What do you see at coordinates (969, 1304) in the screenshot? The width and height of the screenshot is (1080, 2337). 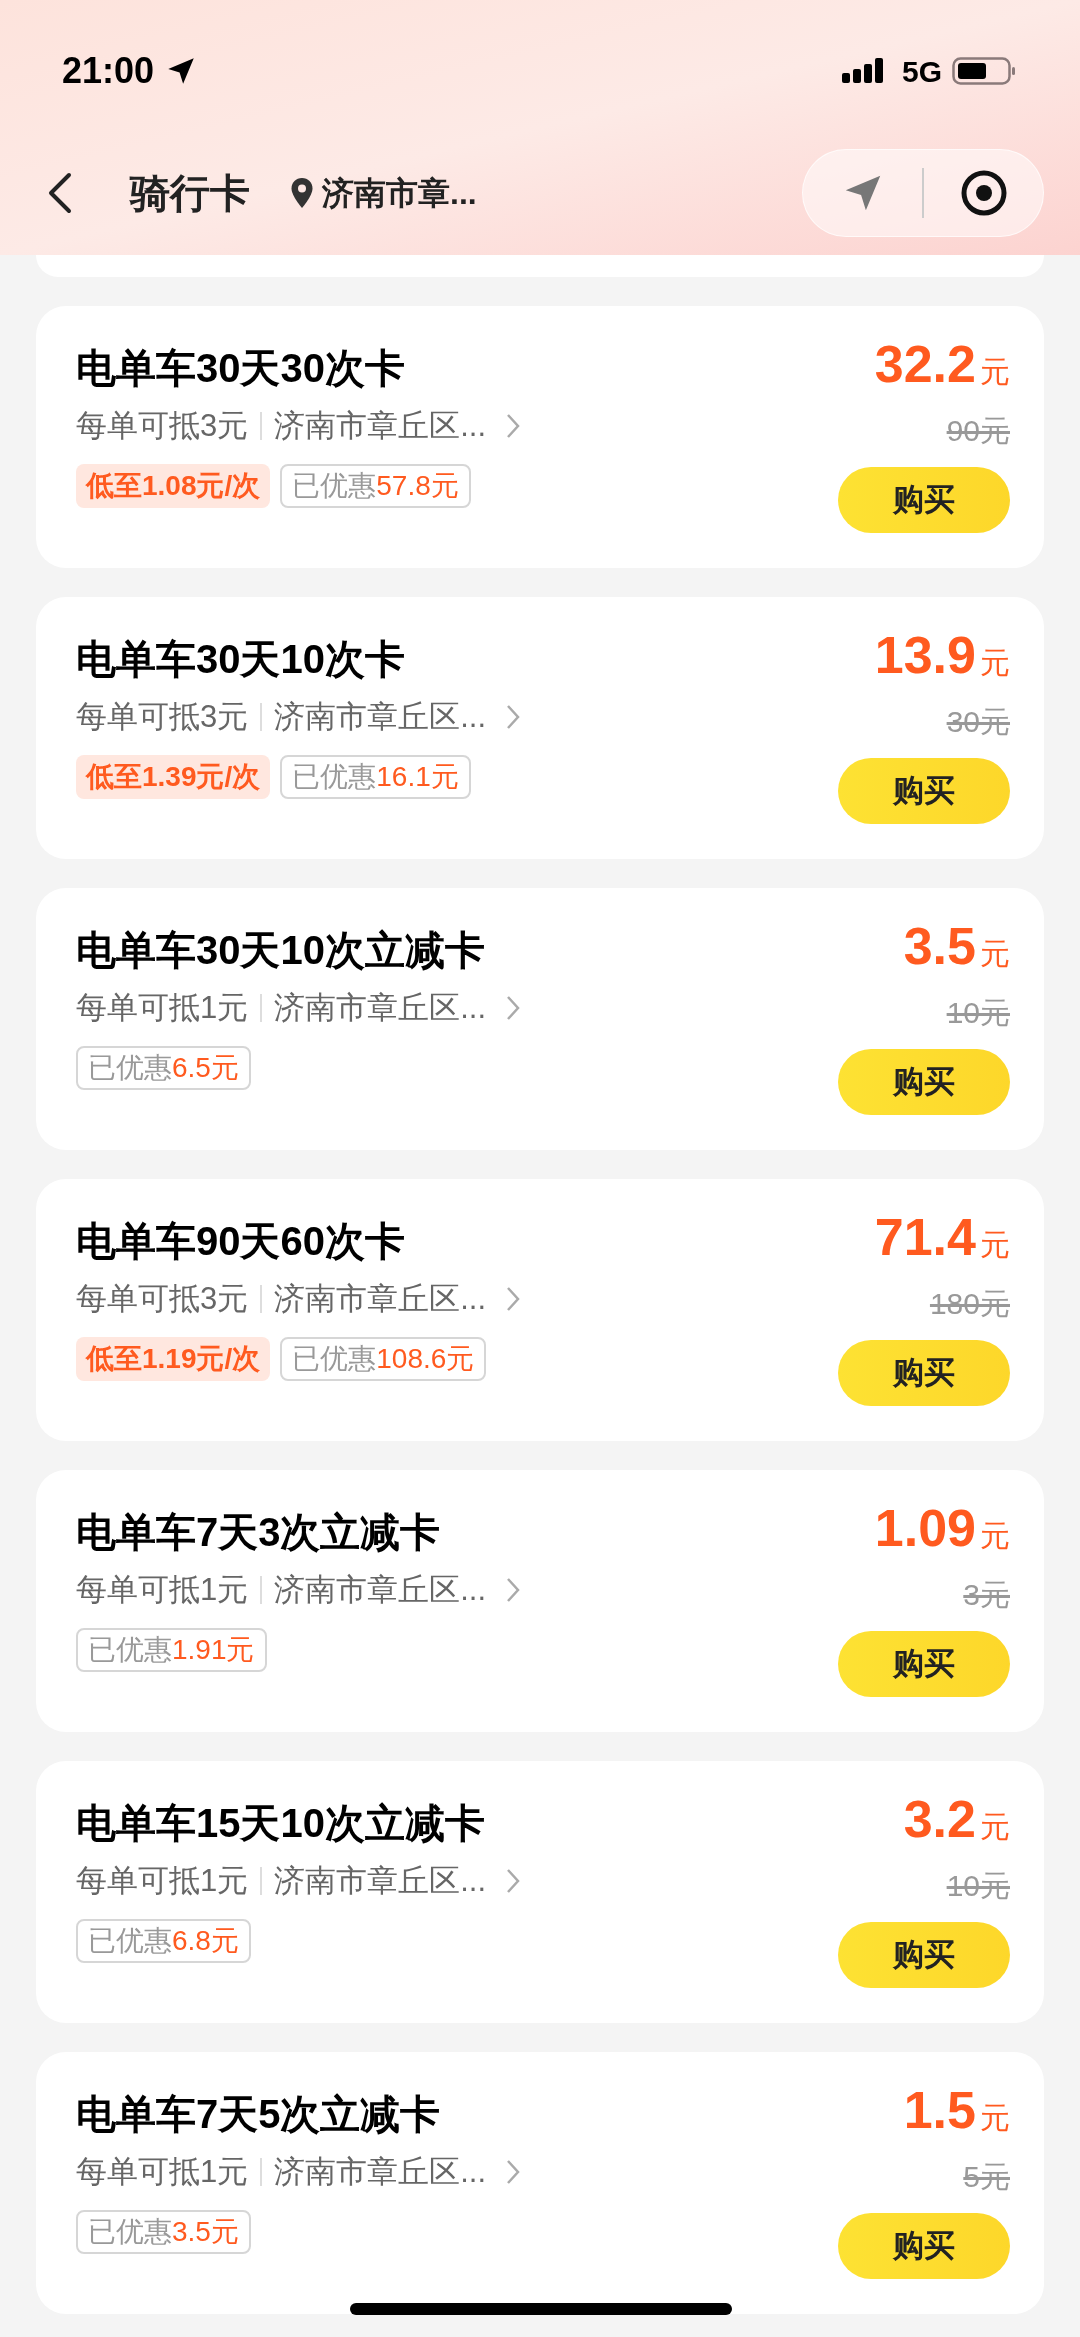 I see `original-price: 180元` at bounding box center [969, 1304].